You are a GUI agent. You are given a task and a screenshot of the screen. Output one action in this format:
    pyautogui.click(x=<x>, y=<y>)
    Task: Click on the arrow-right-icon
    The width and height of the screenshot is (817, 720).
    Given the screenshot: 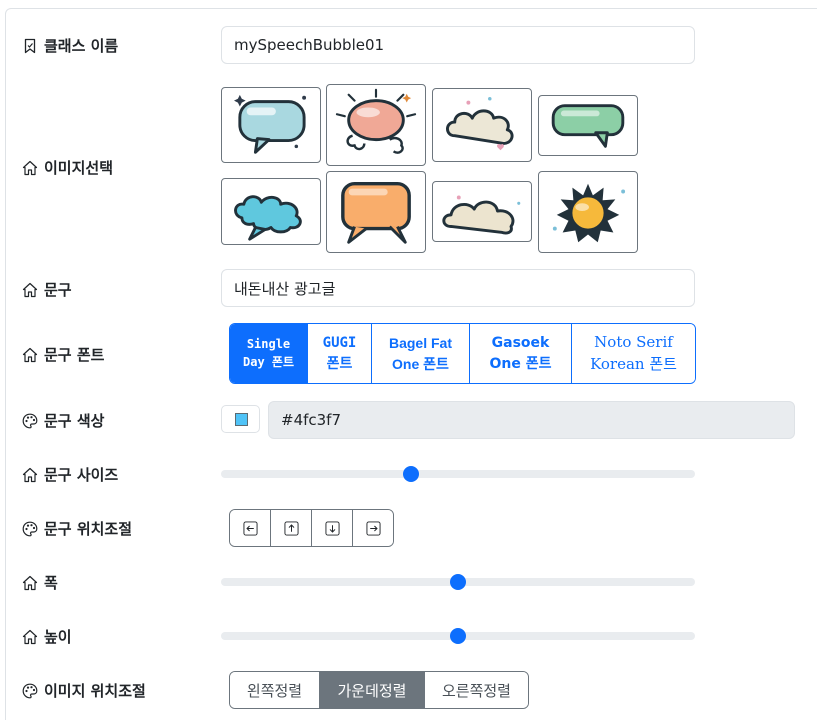 What is the action you would take?
    pyautogui.click(x=373, y=528)
    